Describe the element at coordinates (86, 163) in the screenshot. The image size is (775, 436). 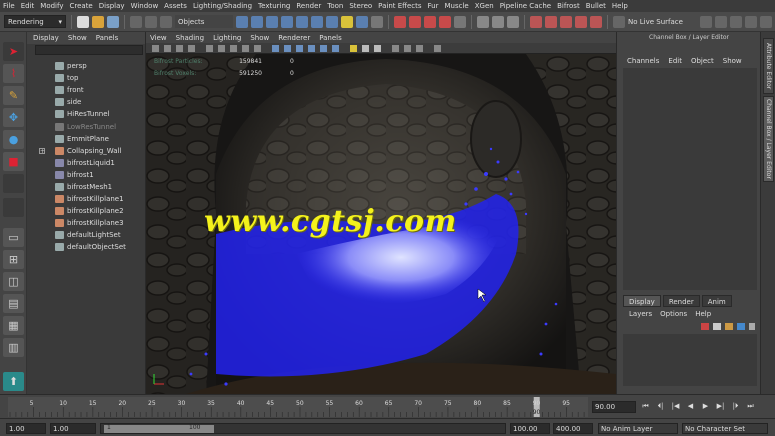
I see `outliner-item-bifrostliquid1: bifrostLiquid1` at that location.